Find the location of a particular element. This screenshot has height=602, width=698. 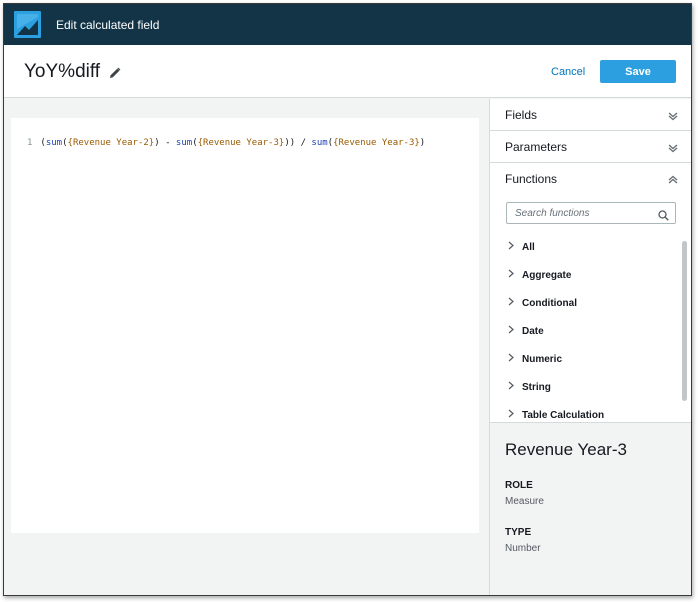

function-category-label: Conditional is located at coordinates (549, 303).